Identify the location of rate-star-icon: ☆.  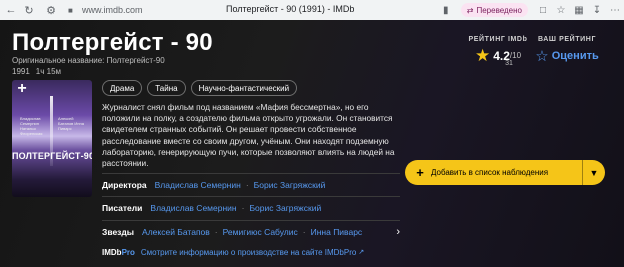
(542, 56).